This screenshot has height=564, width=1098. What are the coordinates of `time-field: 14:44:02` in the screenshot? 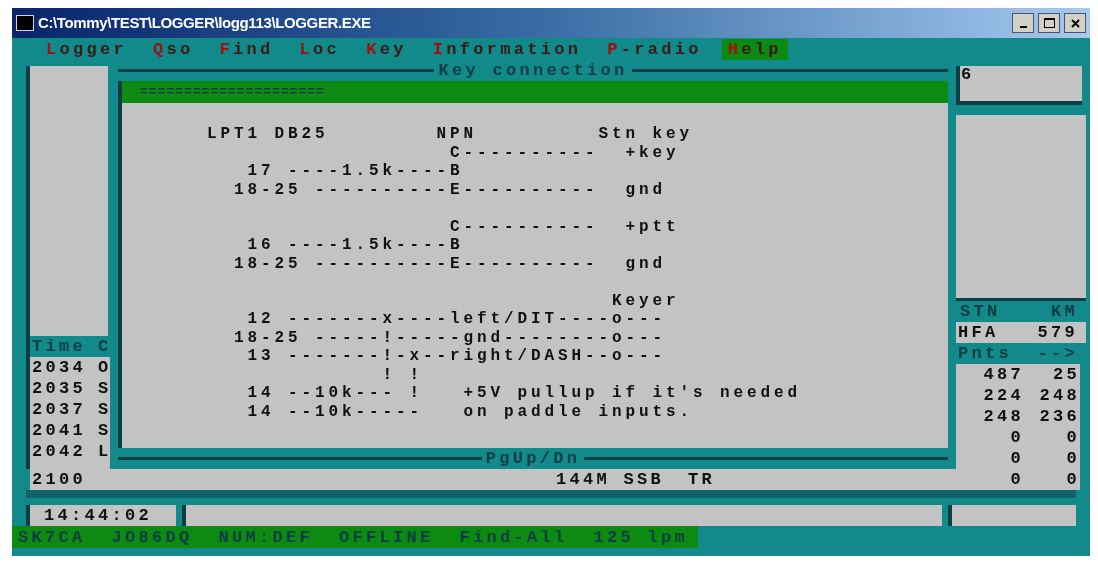 It's located at (101, 515).